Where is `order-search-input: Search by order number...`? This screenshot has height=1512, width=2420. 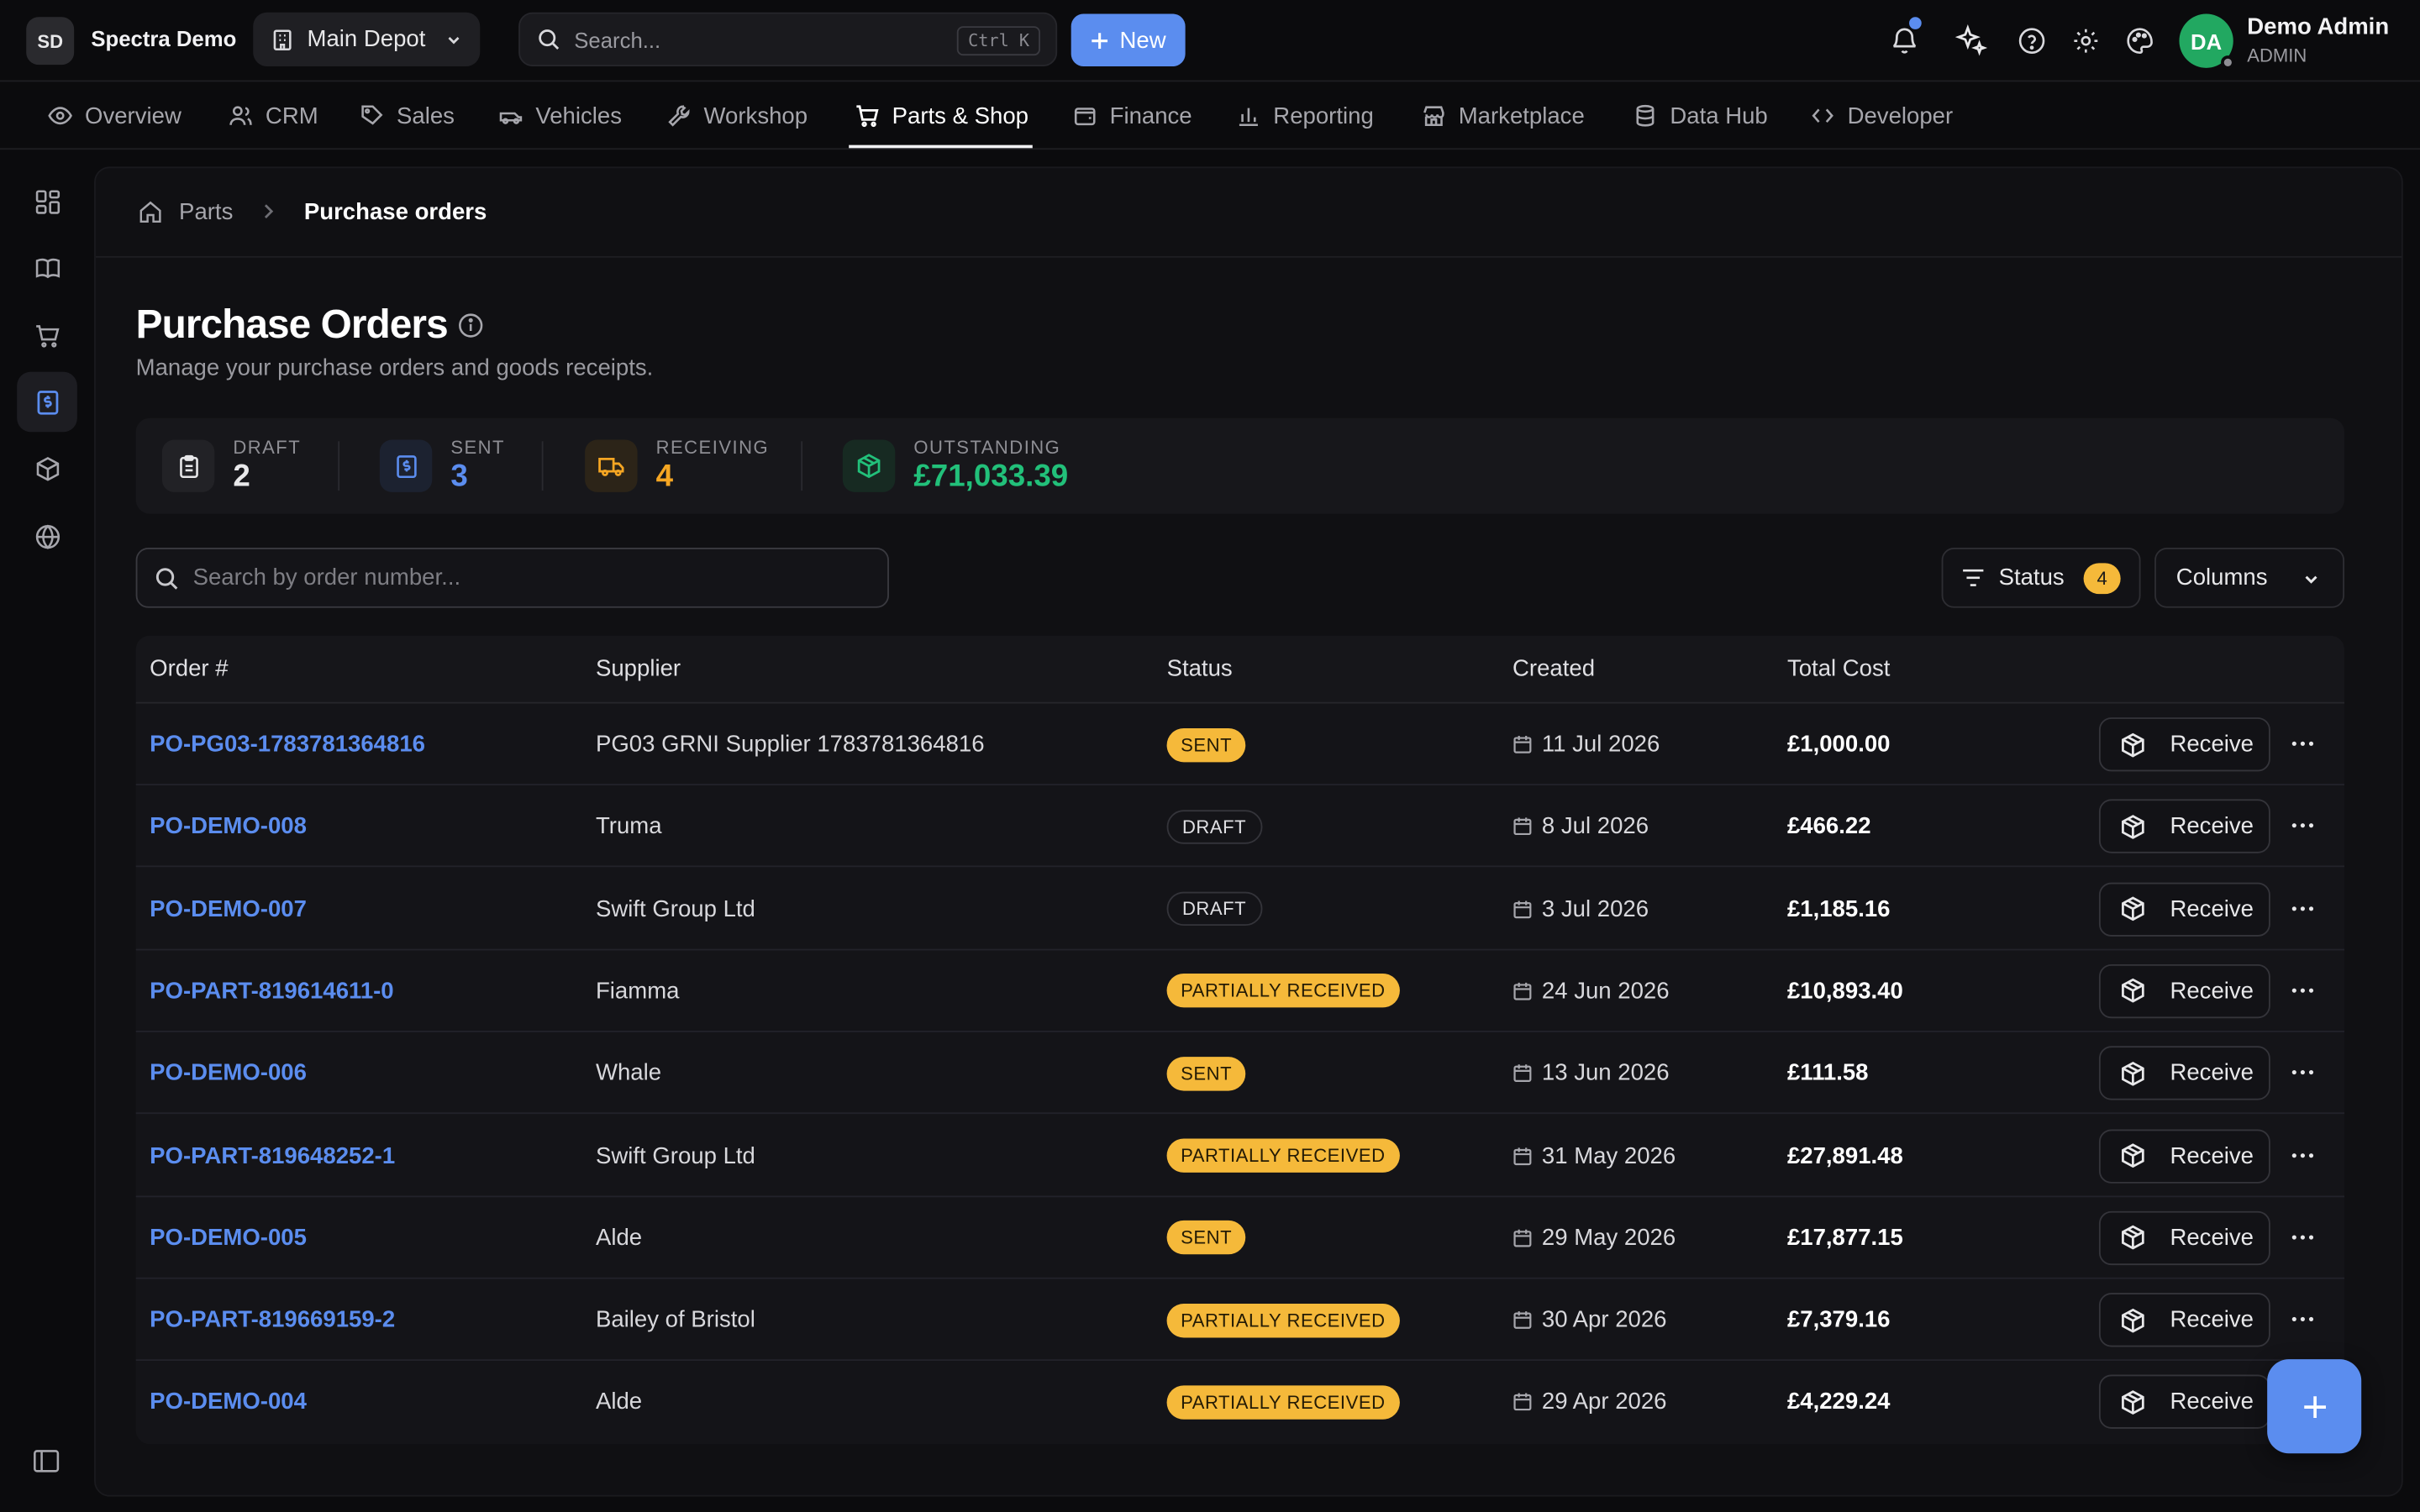 order-search-input: Search by order number... is located at coordinates (512, 578).